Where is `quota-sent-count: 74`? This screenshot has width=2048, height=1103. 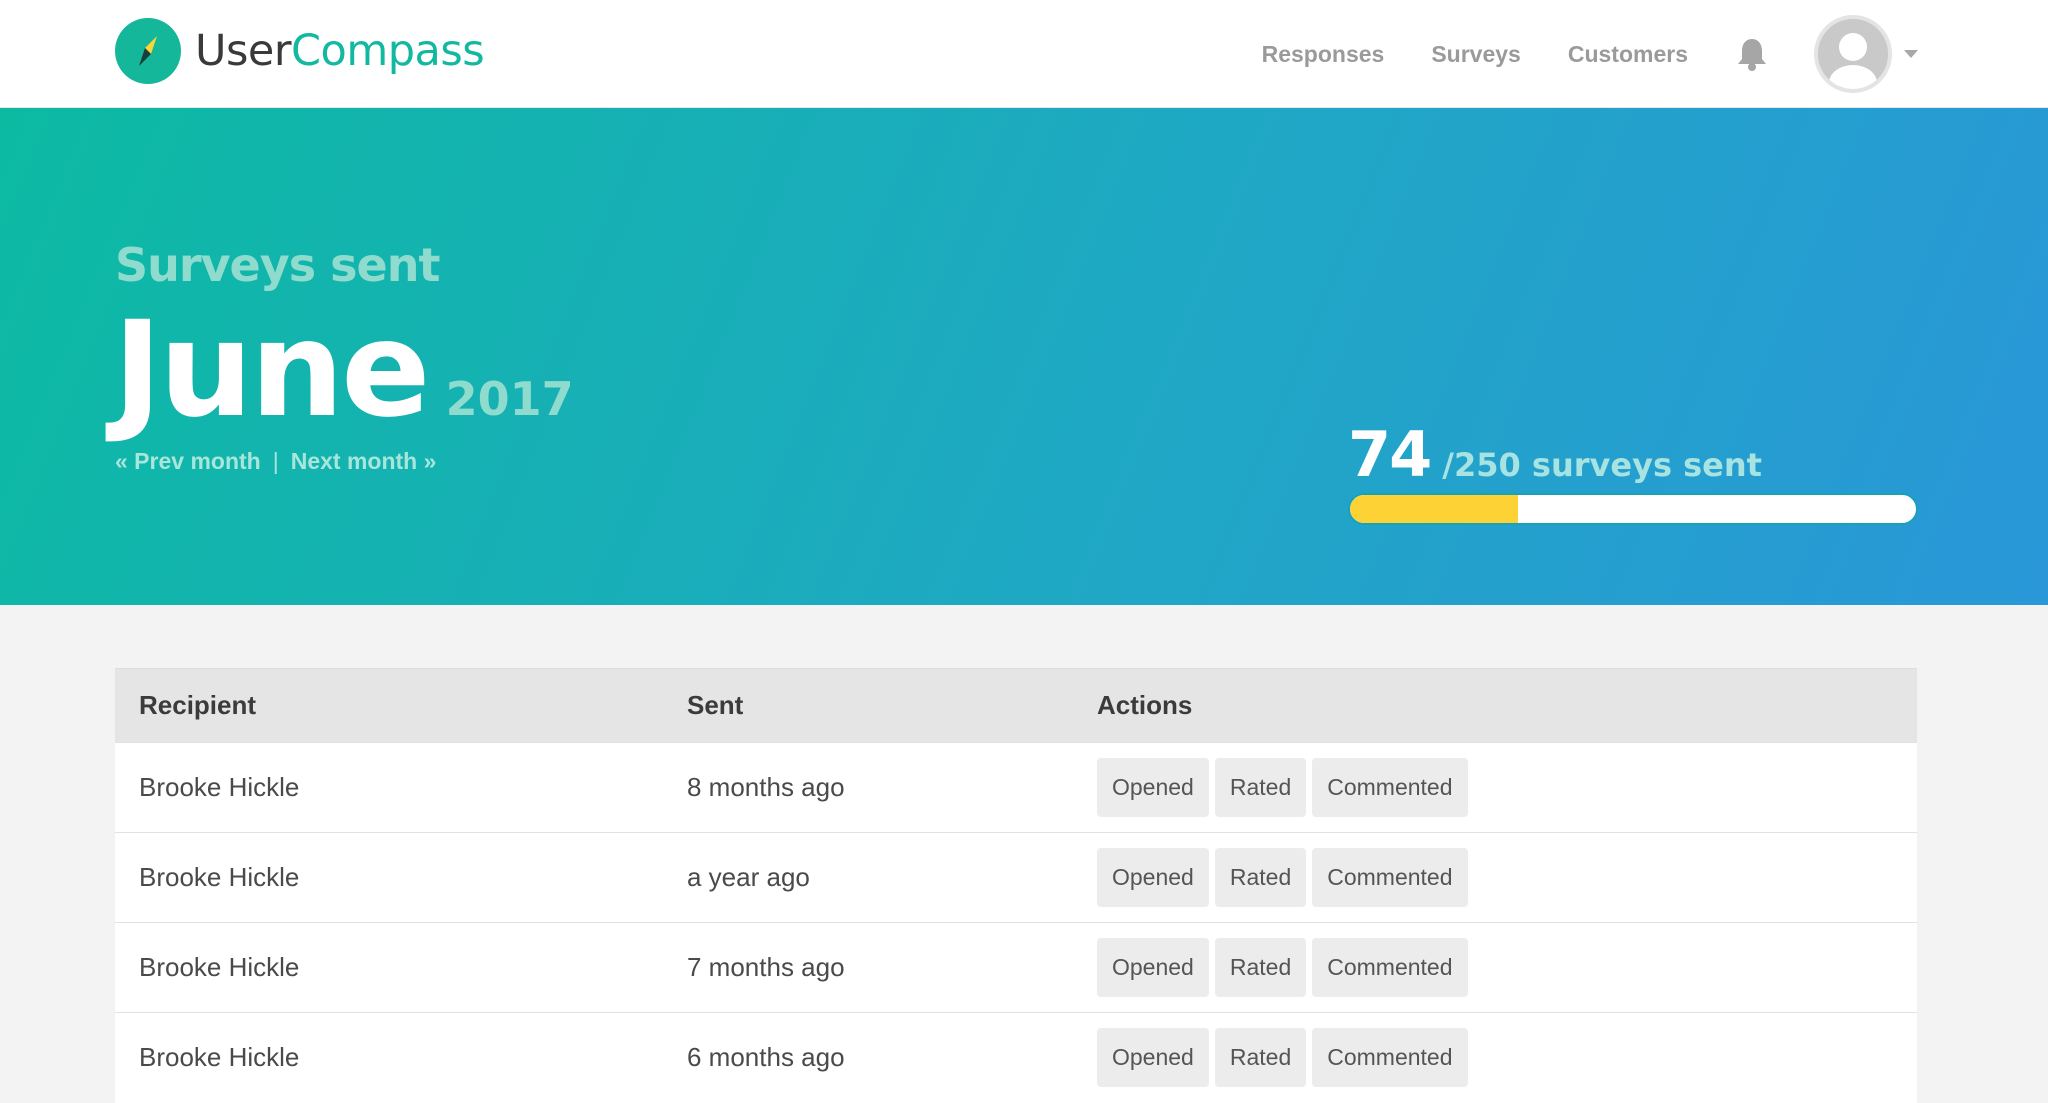
quota-sent-count: 74 is located at coordinates (1390, 454).